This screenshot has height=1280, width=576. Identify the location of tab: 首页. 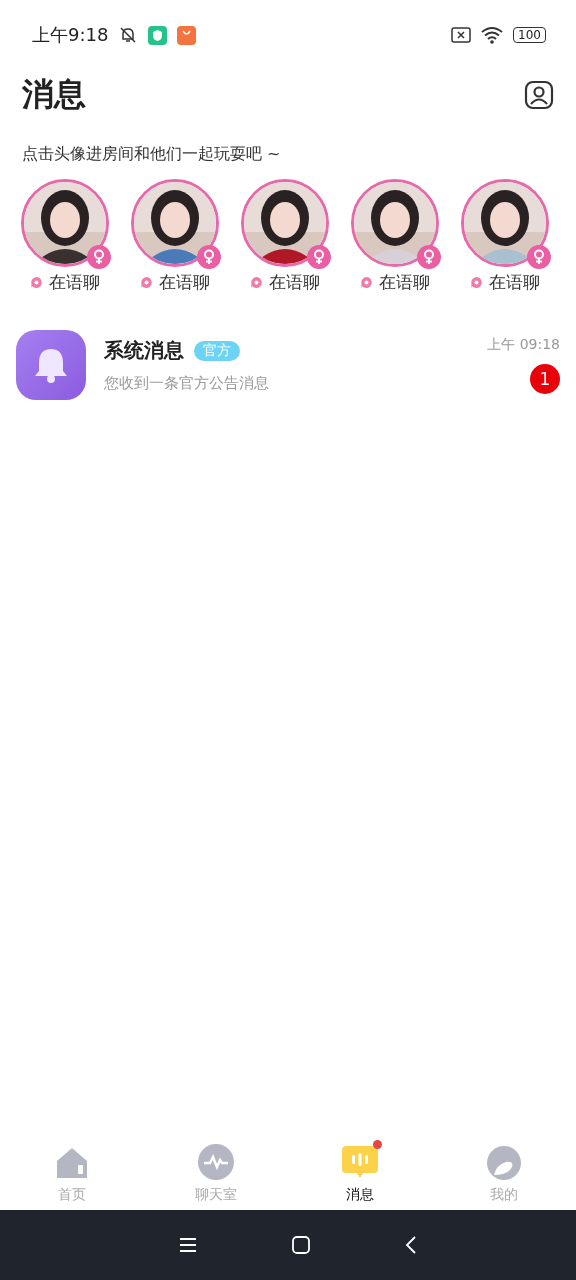
(72, 1168).